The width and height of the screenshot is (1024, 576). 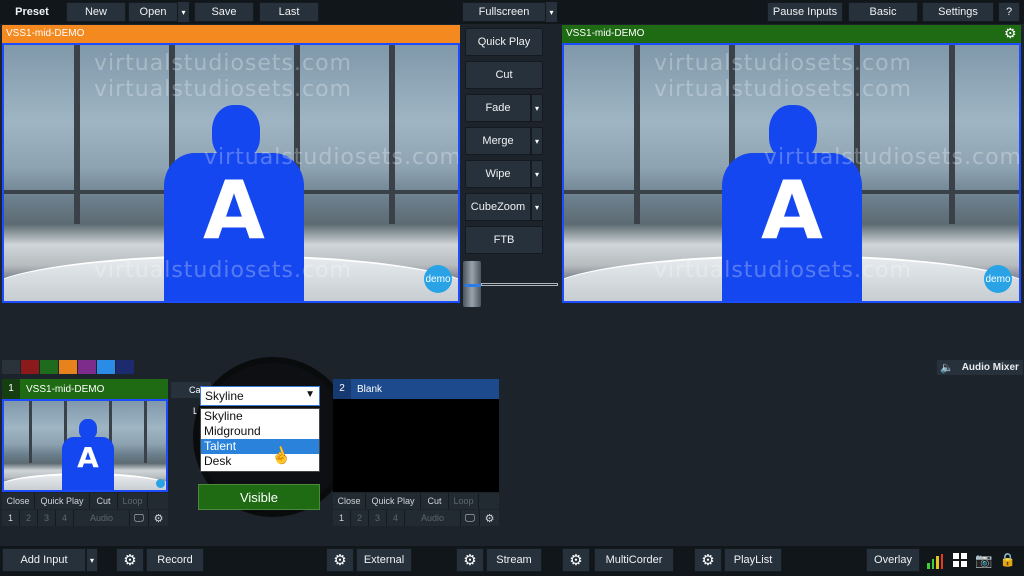 What do you see at coordinates (1008, 560) in the screenshot?
I see `lock-icon: 🔒` at bounding box center [1008, 560].